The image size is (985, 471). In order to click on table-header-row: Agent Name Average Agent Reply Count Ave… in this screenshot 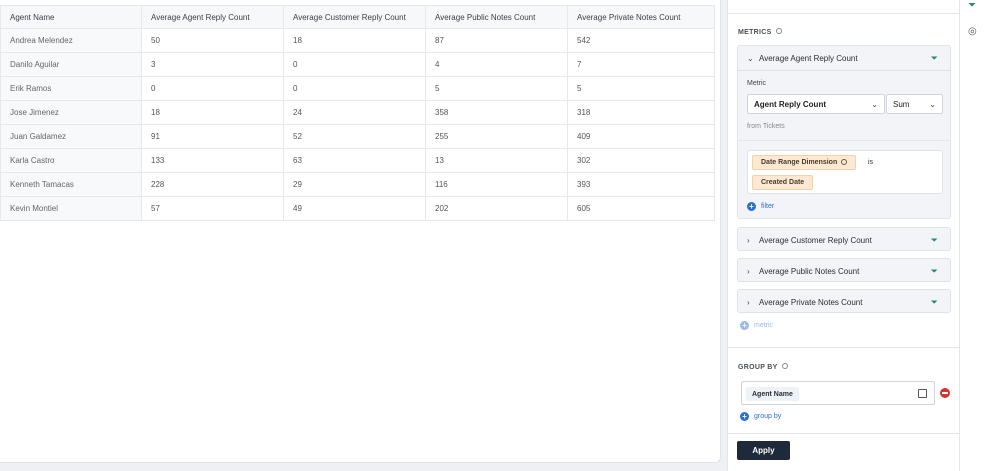, I will do `click(357, 17)`.